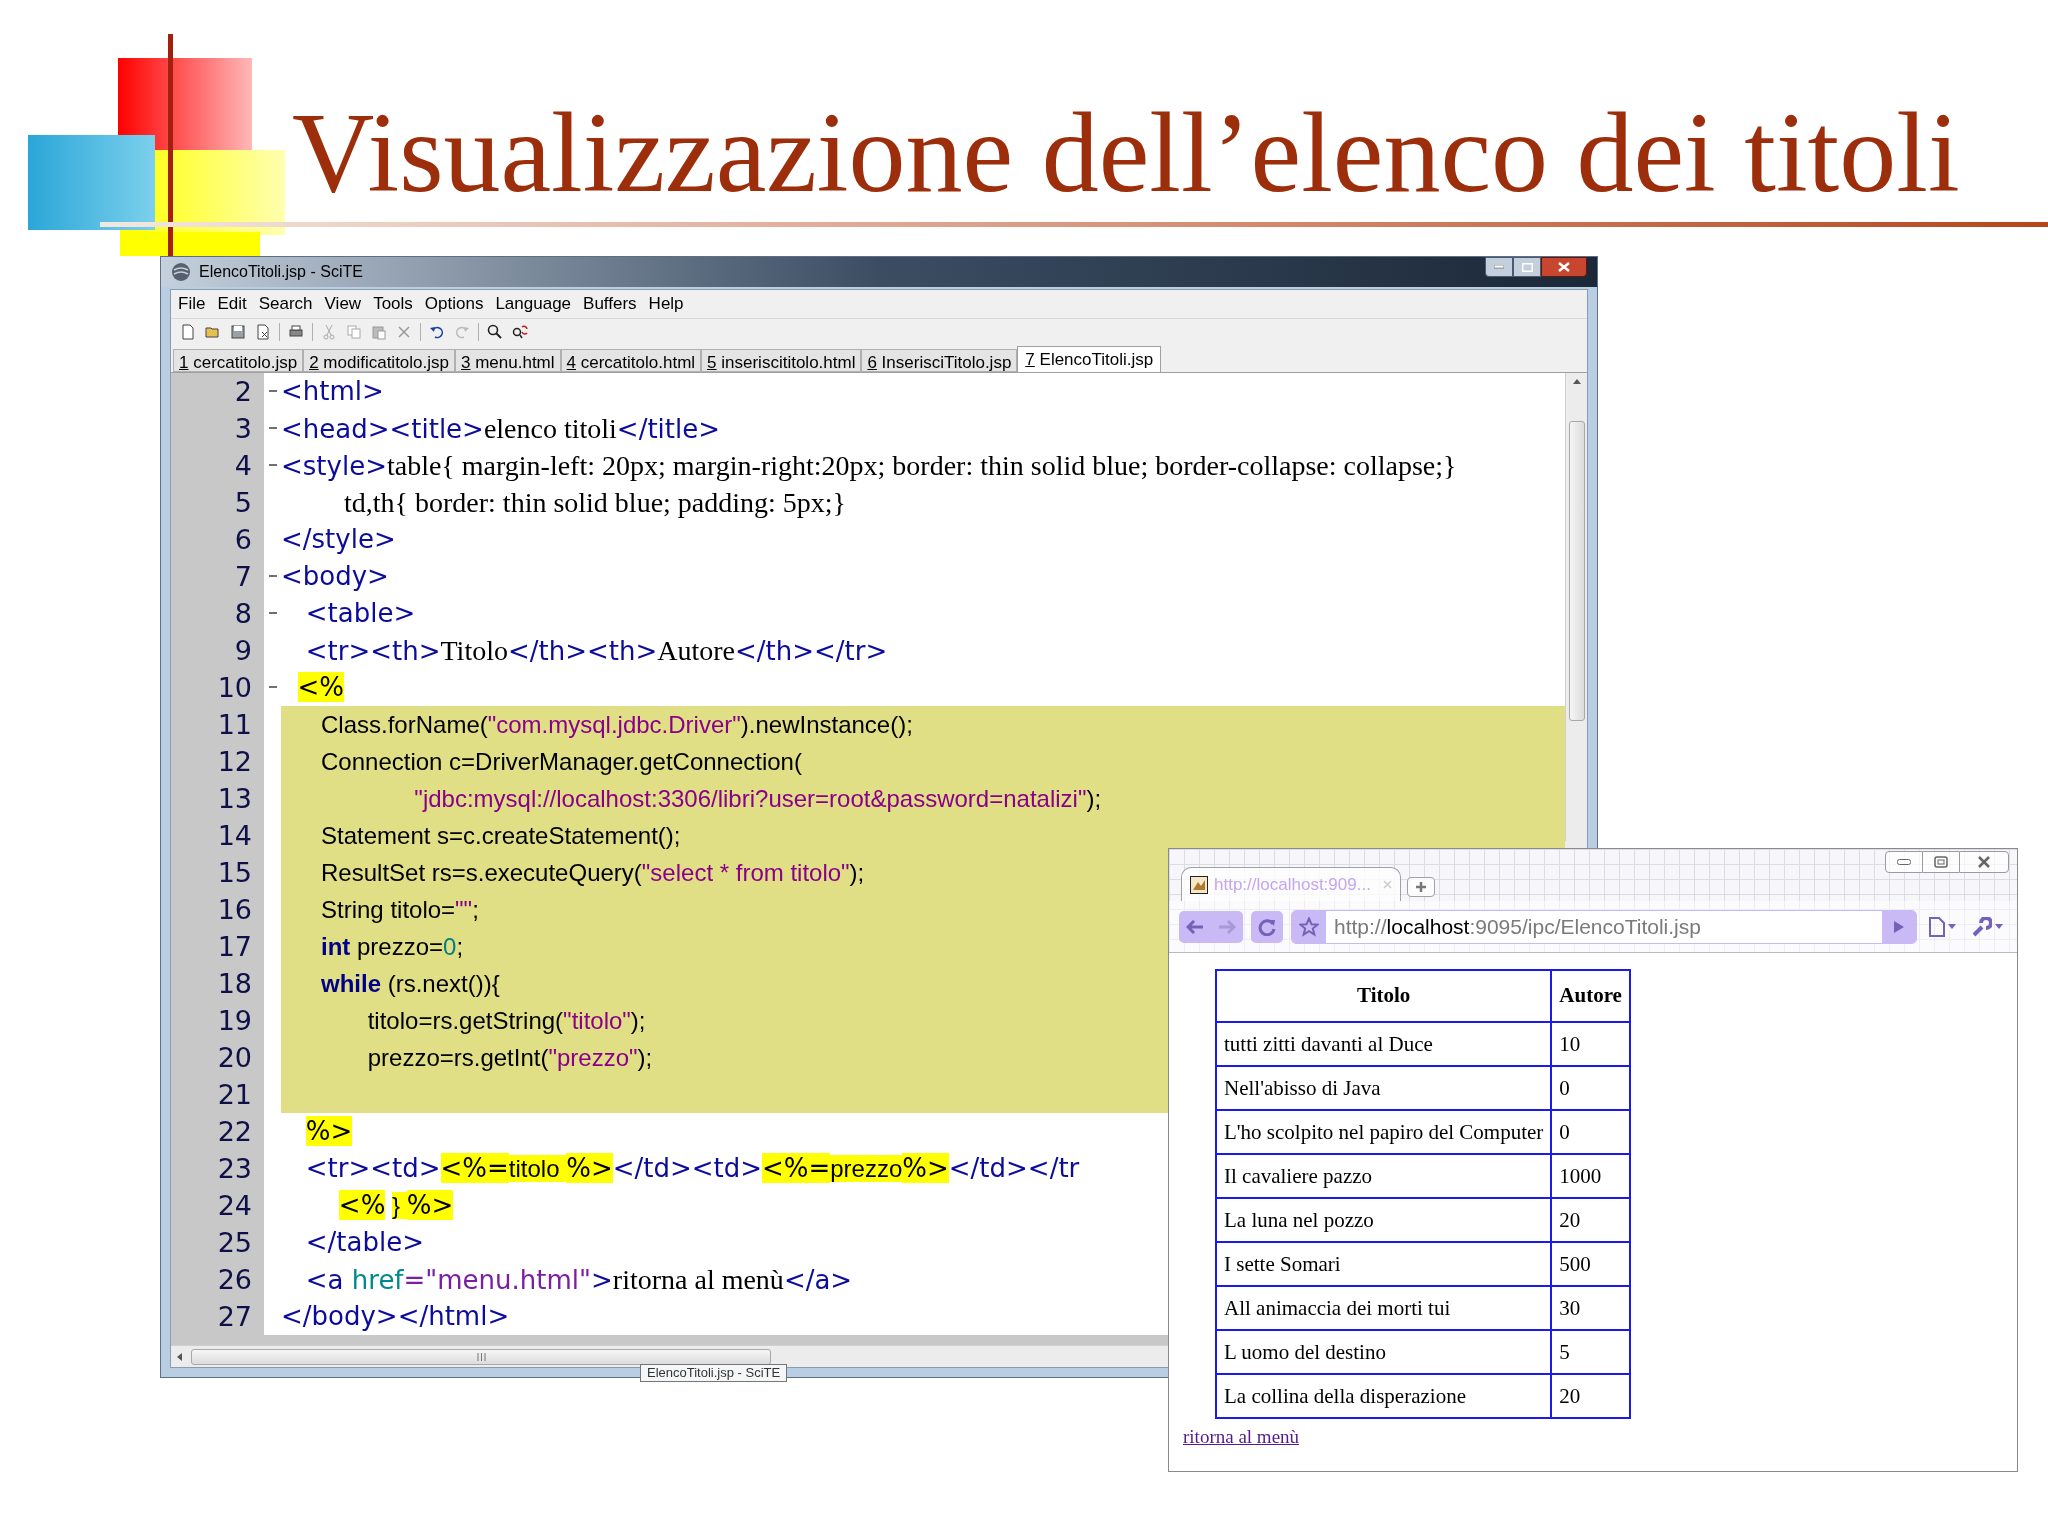  I want to click on line-number: 19, so click(234, 1021).